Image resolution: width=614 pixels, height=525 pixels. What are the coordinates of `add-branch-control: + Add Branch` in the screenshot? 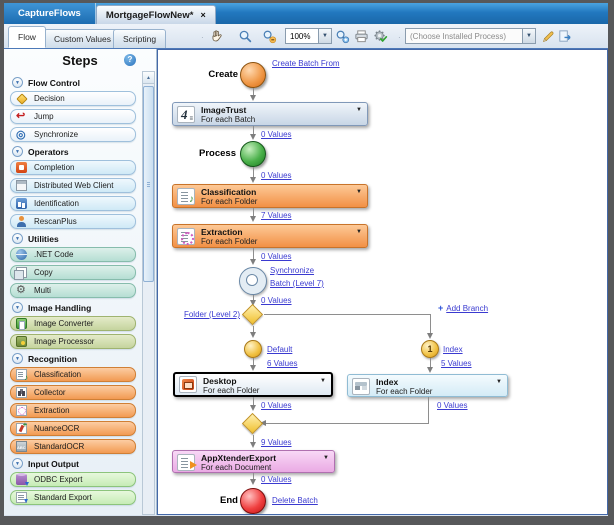 It's located at (463, 308).